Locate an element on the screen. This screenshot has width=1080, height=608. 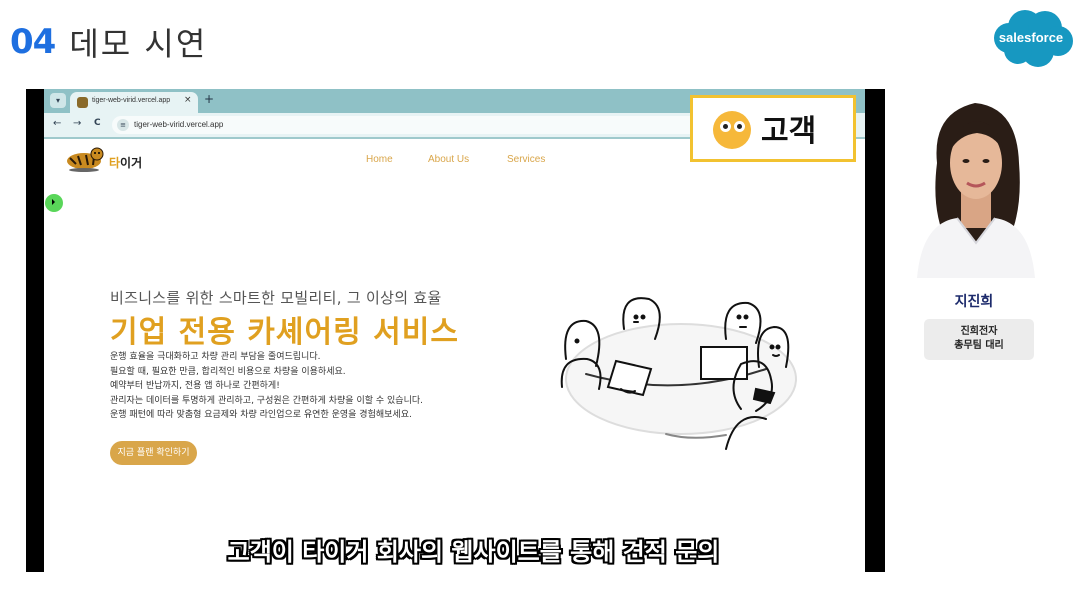
meeting-illustration is located at coordinates (666, 374).